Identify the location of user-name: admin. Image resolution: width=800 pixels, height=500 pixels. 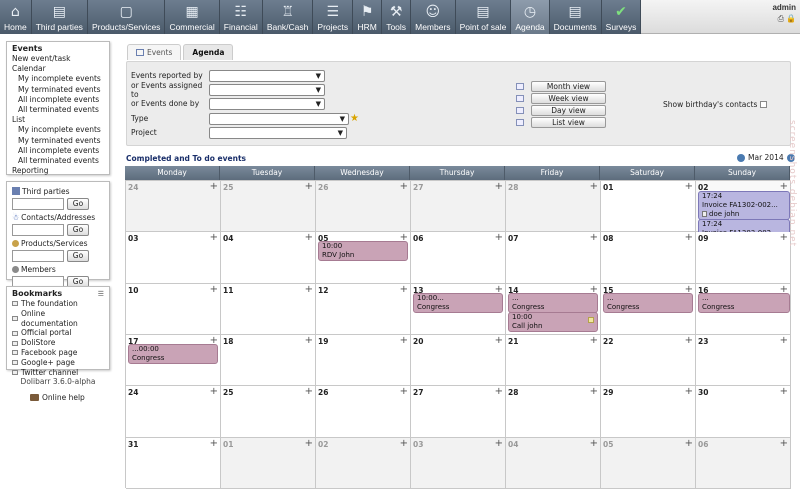
(784, 7).